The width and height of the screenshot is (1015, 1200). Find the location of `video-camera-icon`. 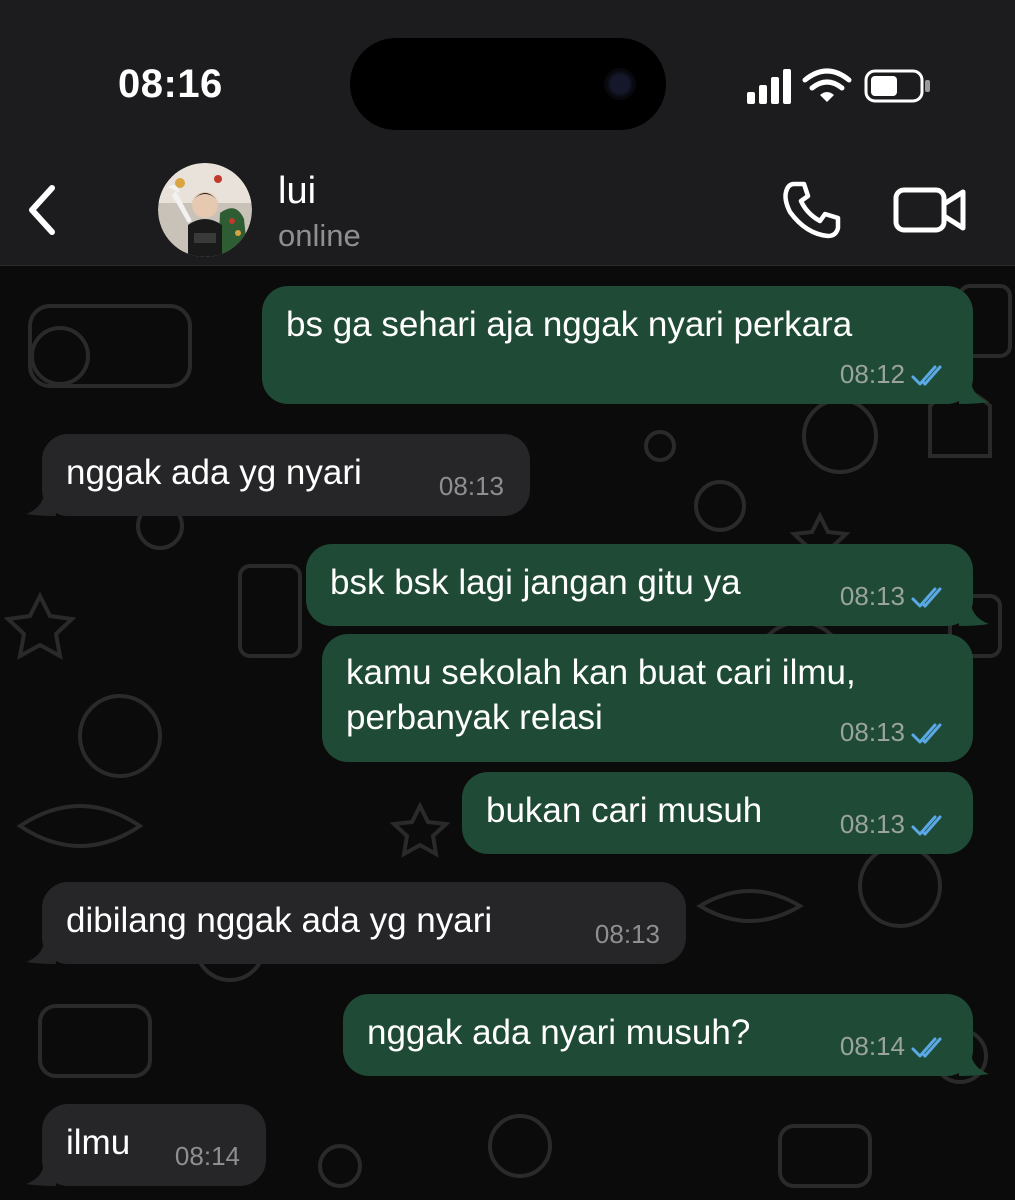

video-camera-icon is located at coordinates (929, 210).